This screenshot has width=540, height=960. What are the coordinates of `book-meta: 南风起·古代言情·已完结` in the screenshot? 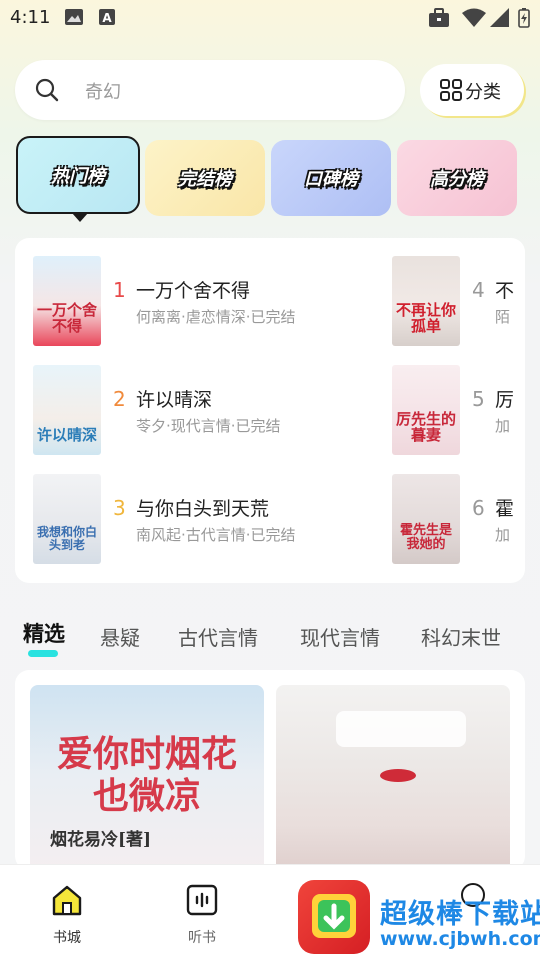 It's located at (216, 535).